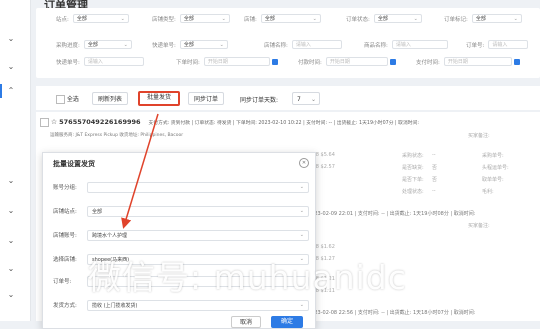 This screenshot has width=540, height=329. Describe the element at coordinates (259, 100) in the screenshot. I see `sync-days-label: 同步订单天数:` at that location.